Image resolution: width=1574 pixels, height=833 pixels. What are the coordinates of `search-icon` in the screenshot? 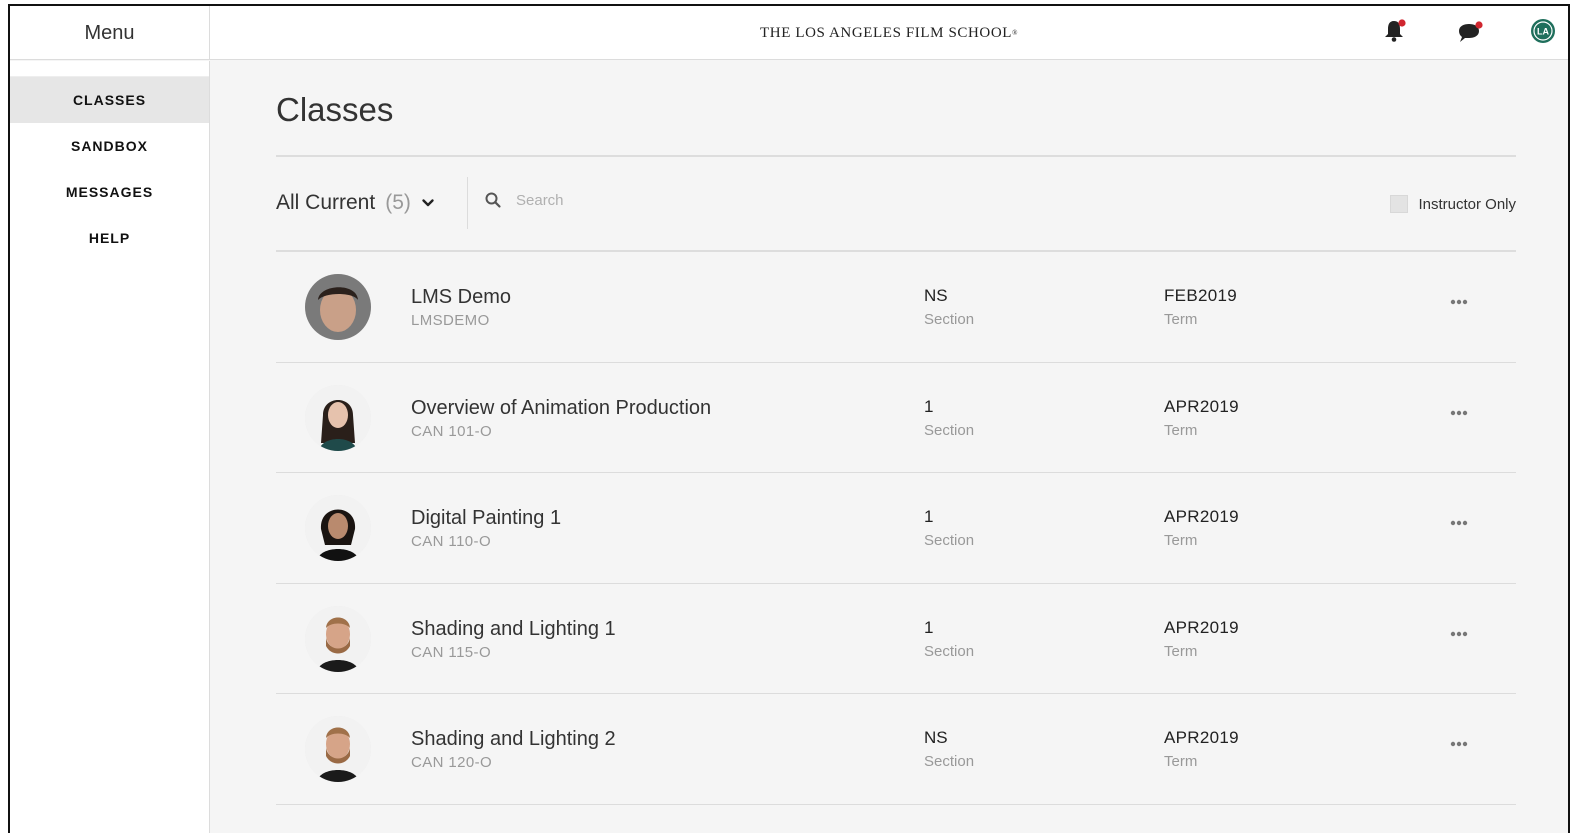 It's located at (493, 200).